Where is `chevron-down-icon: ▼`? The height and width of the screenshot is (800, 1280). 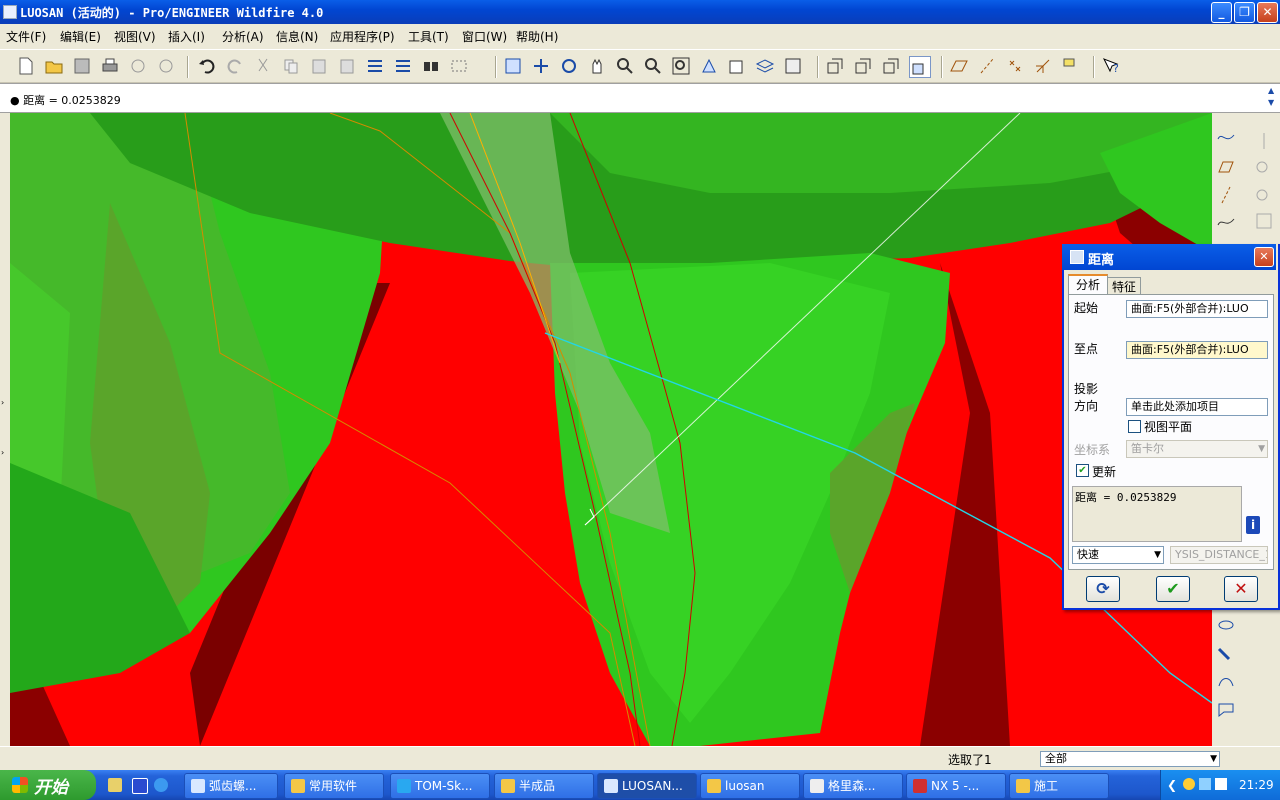
chevron-down-icon: ▼ is located at coordinates (1157, 555).